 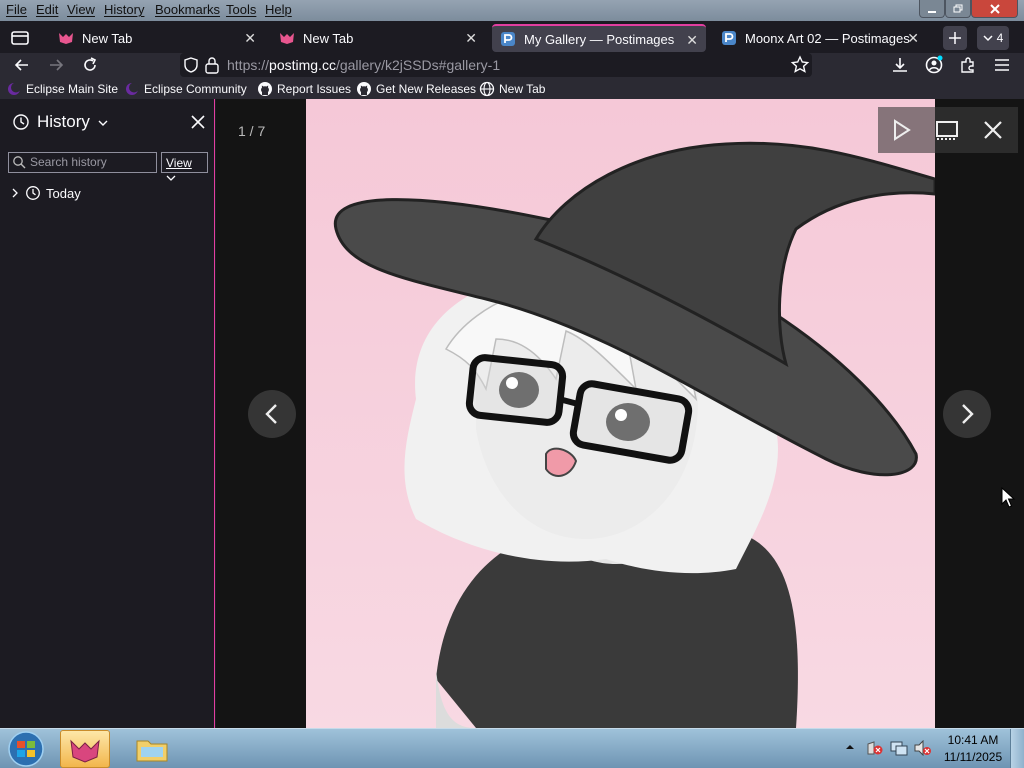 I want to click on bookmark-label: Eclipse Community, so click(x=195, y=89).